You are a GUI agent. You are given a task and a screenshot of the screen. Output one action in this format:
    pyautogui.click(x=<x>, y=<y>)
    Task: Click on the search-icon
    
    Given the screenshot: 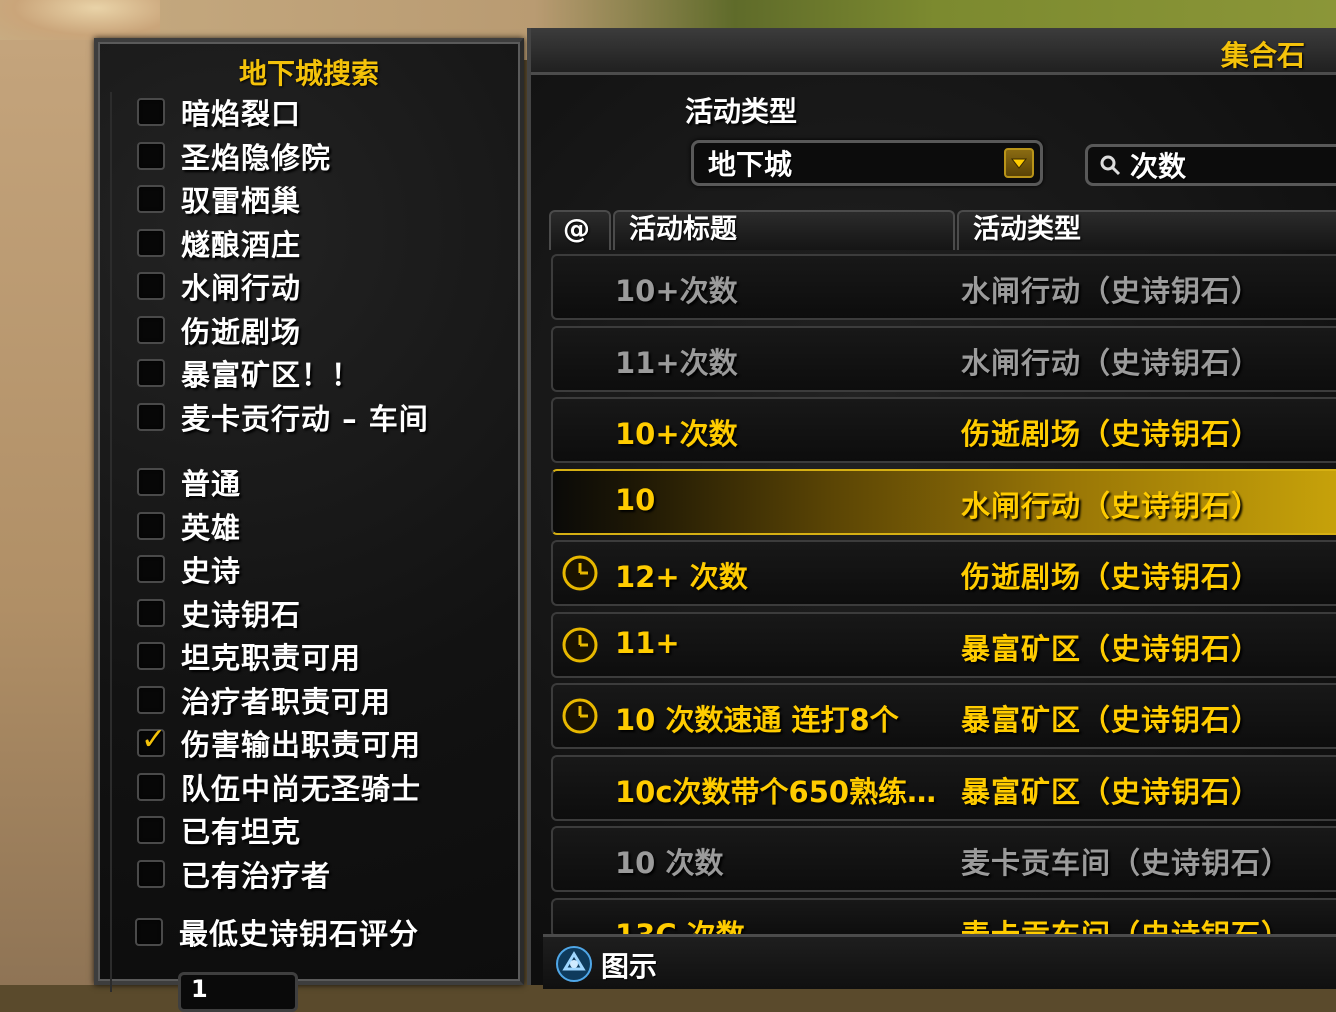 What is the action you would take?
    pyautogui.click(x=1110, y=165)
    